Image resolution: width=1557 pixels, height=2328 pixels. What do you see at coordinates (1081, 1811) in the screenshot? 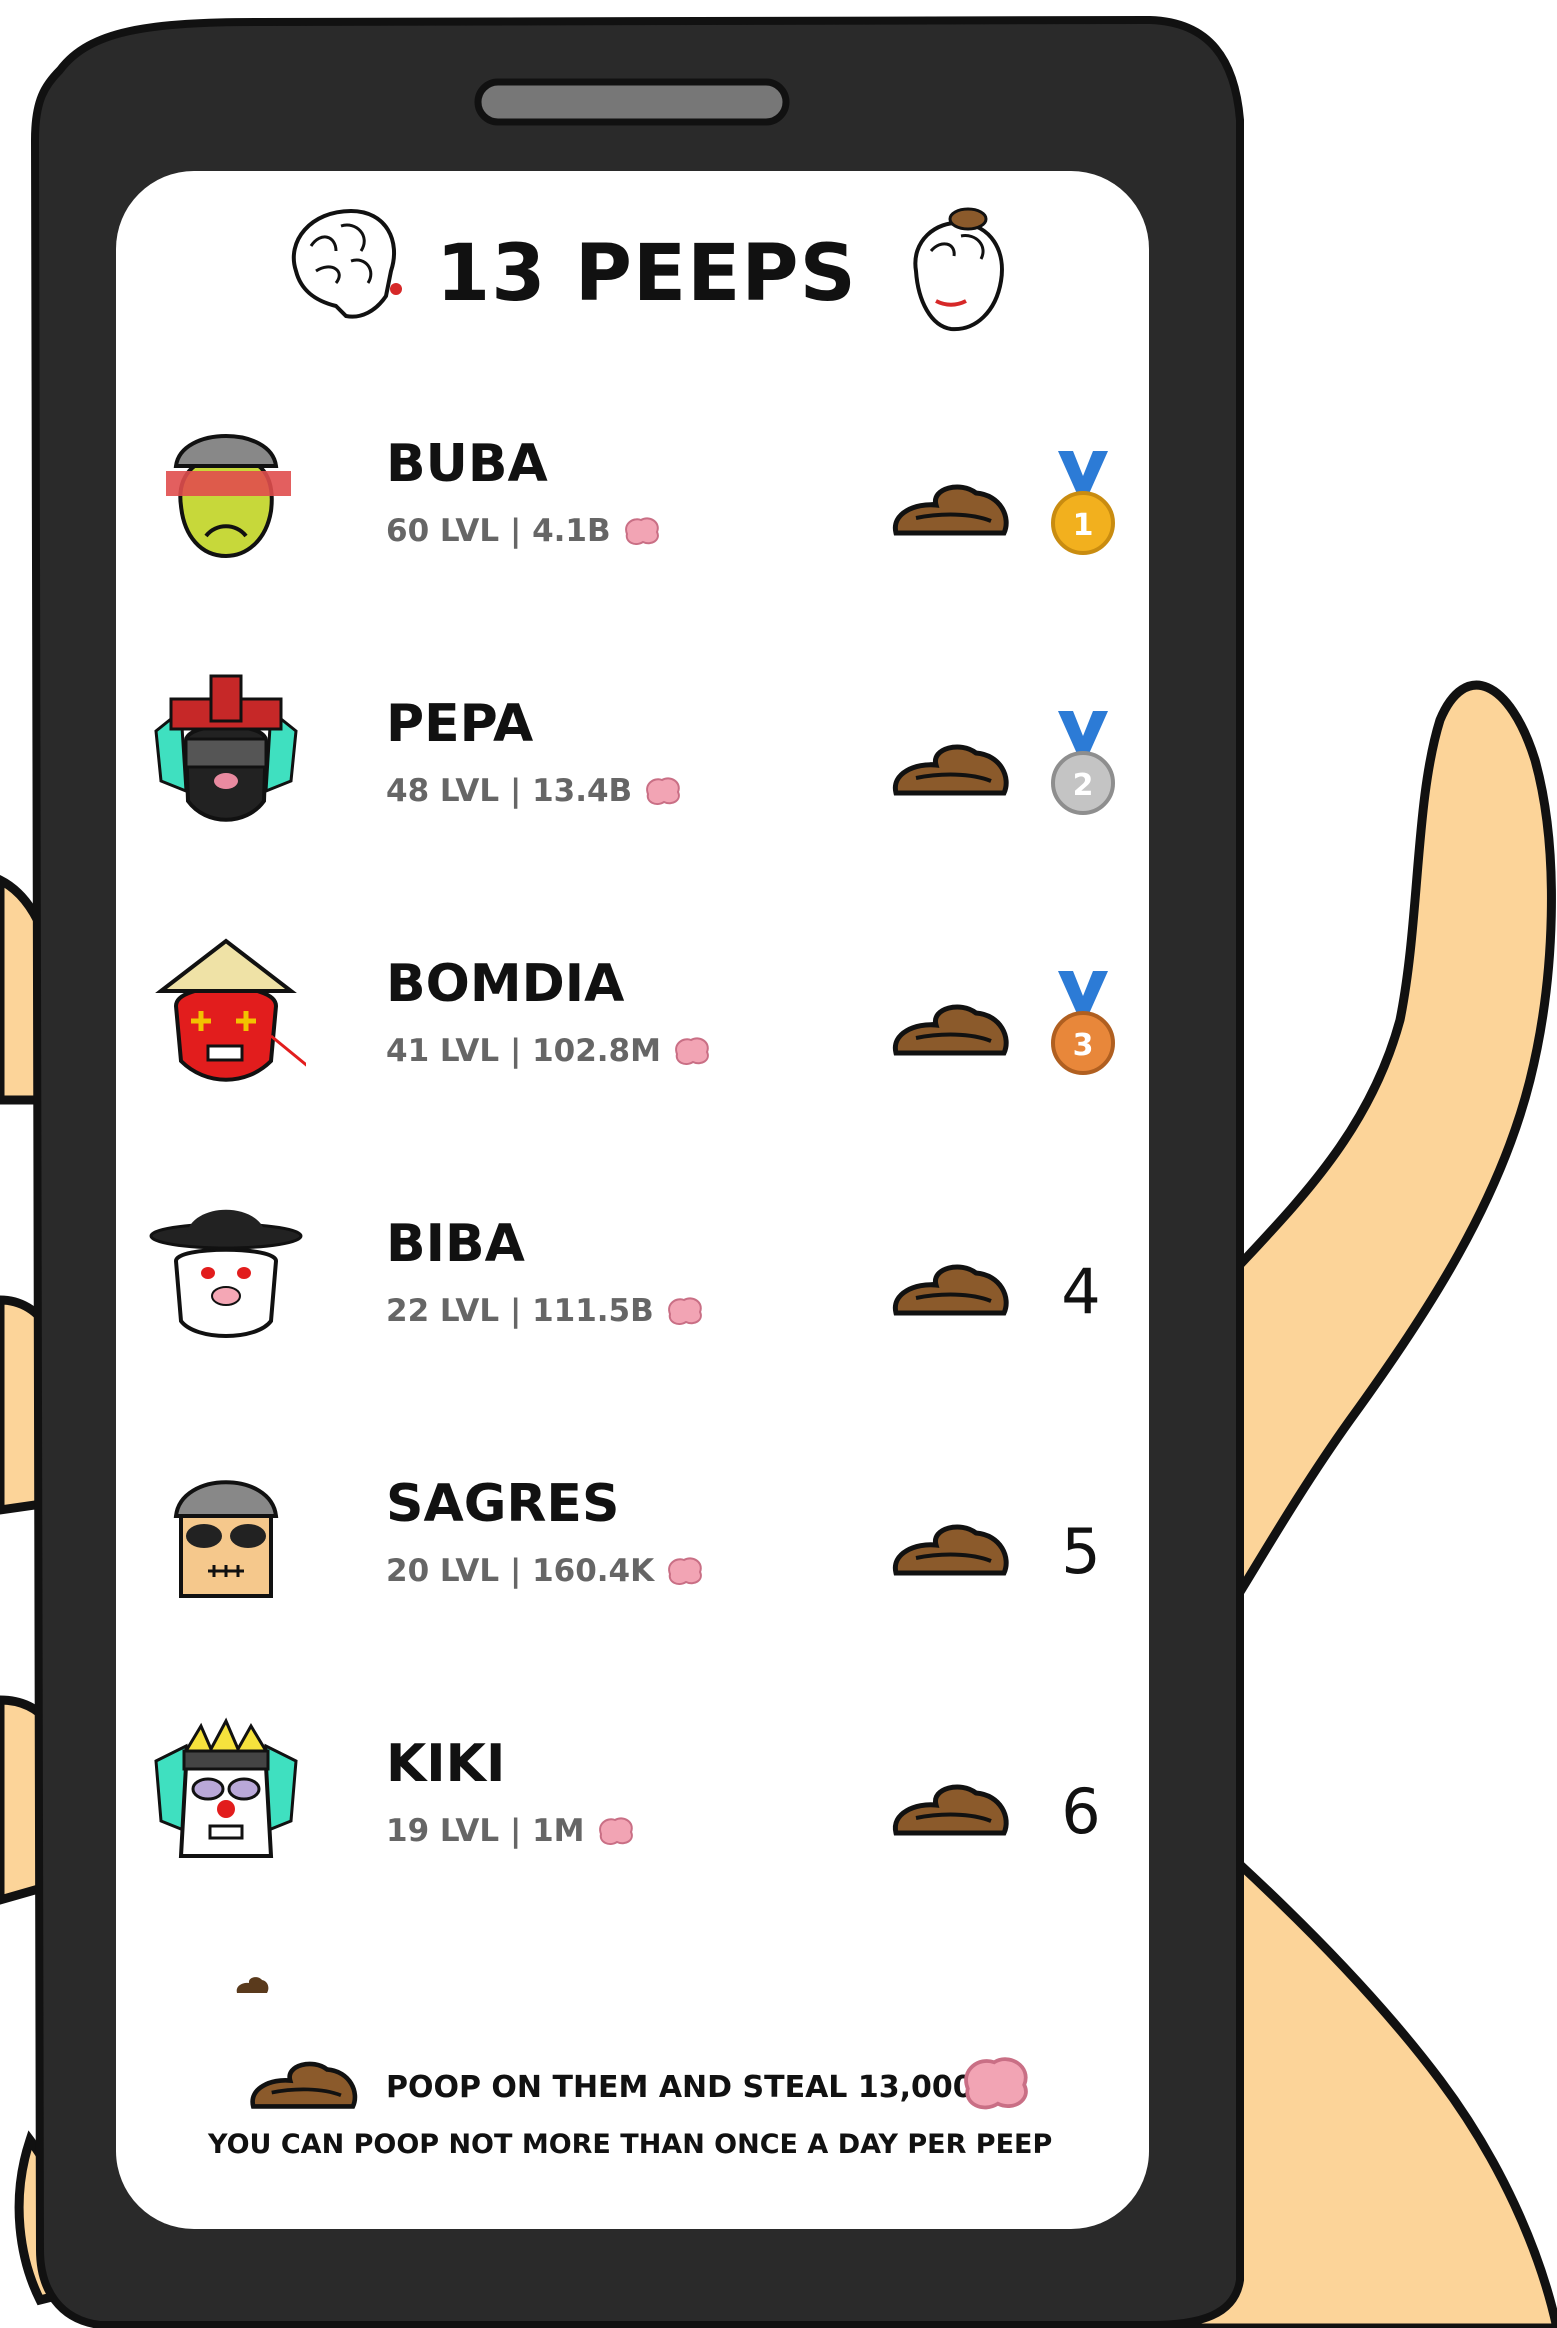
I see `rank-number: 6` at bounding box center [1081, 1811].